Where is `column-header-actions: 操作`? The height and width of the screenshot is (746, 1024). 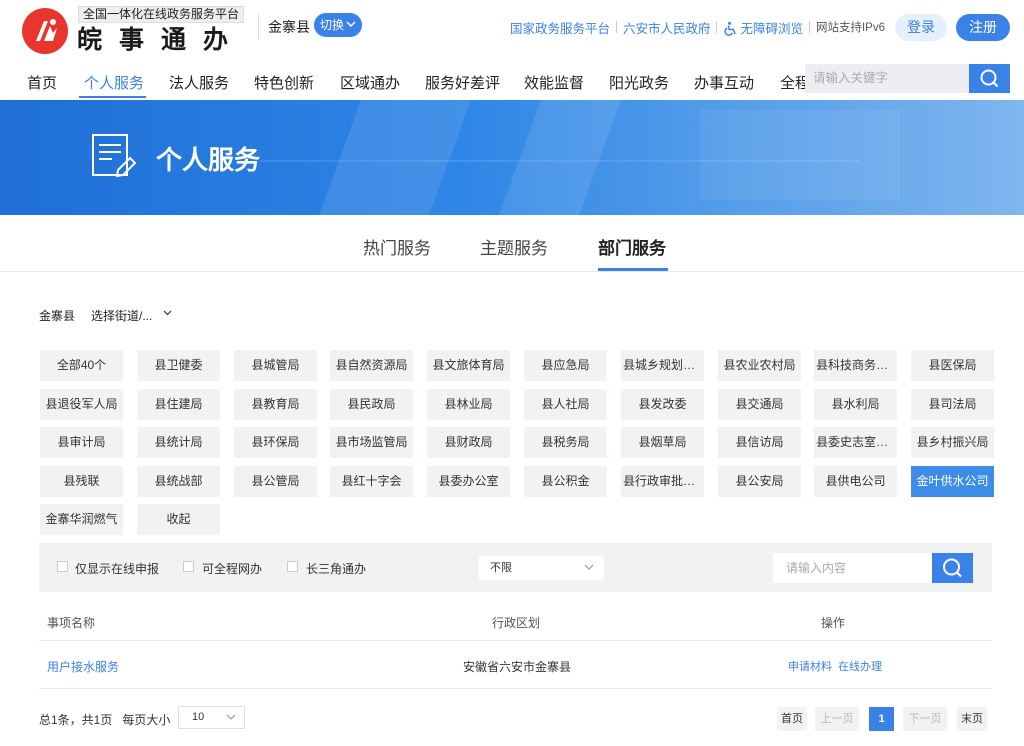 column-header-actions: 操作 is located at coordinates (833, 623).